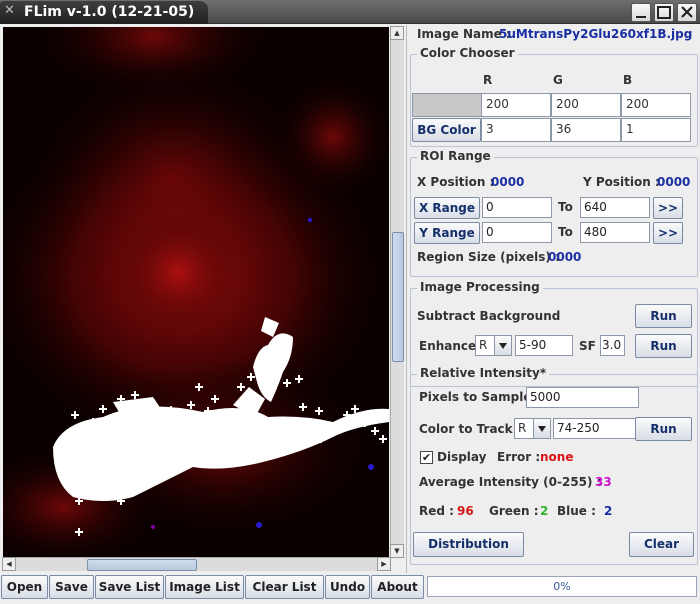  What do you see at coordinates (475, 397) in the screenshot?
I see `pixels-to-sample-label: Pixels to Sample` at bounding box center [475, 397].